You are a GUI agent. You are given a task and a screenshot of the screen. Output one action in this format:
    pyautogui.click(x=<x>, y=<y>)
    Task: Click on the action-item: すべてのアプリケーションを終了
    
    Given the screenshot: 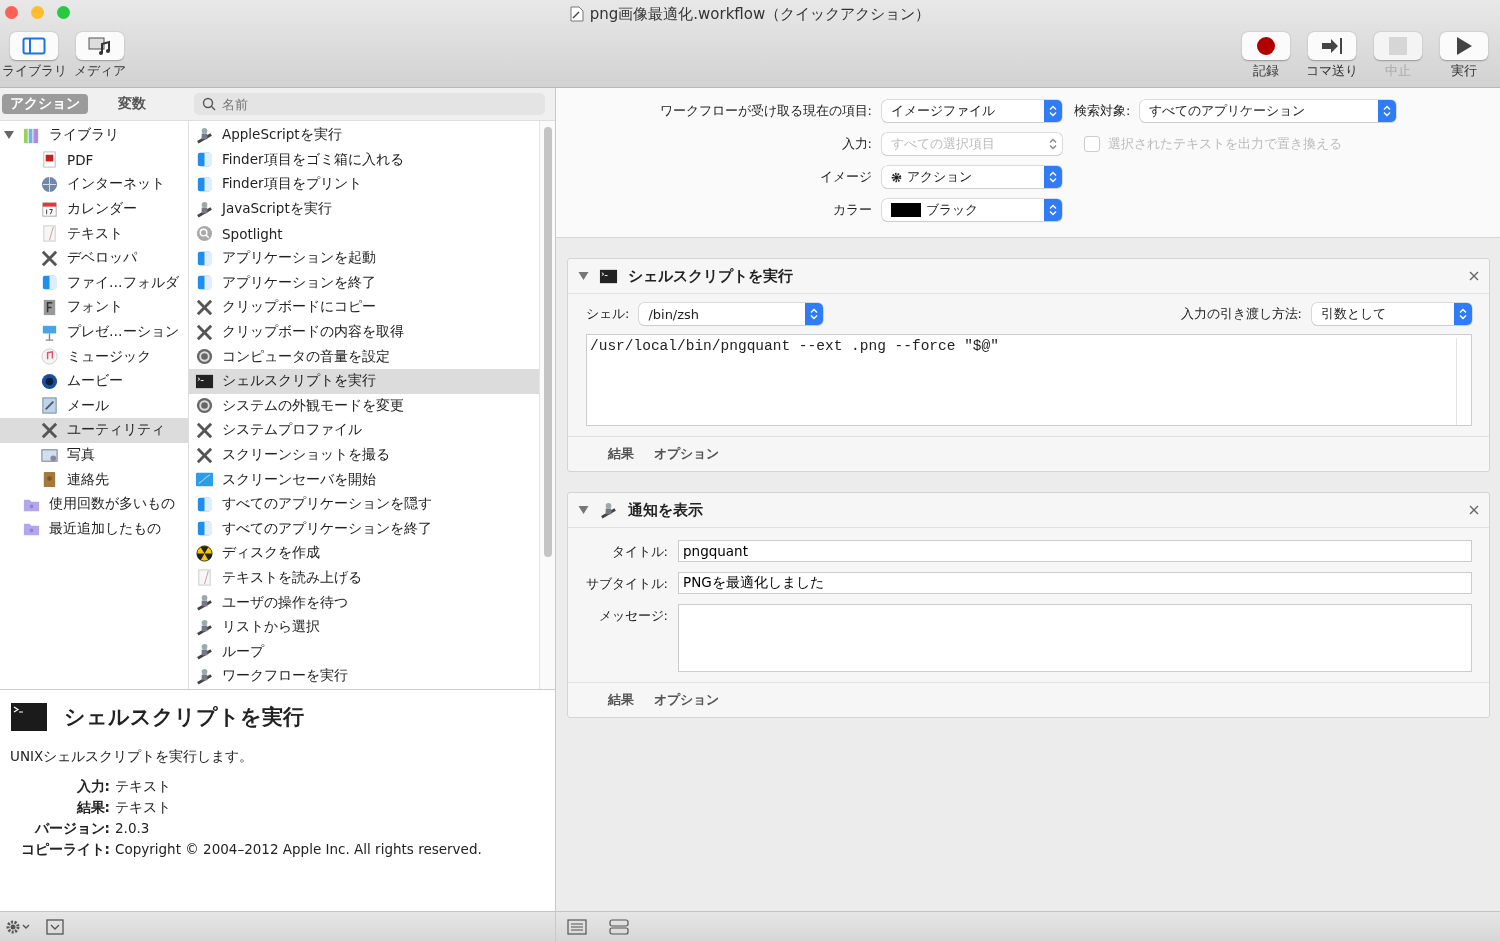 What is the action you would take?
    pyautogui.click(x=364, y=529)
    